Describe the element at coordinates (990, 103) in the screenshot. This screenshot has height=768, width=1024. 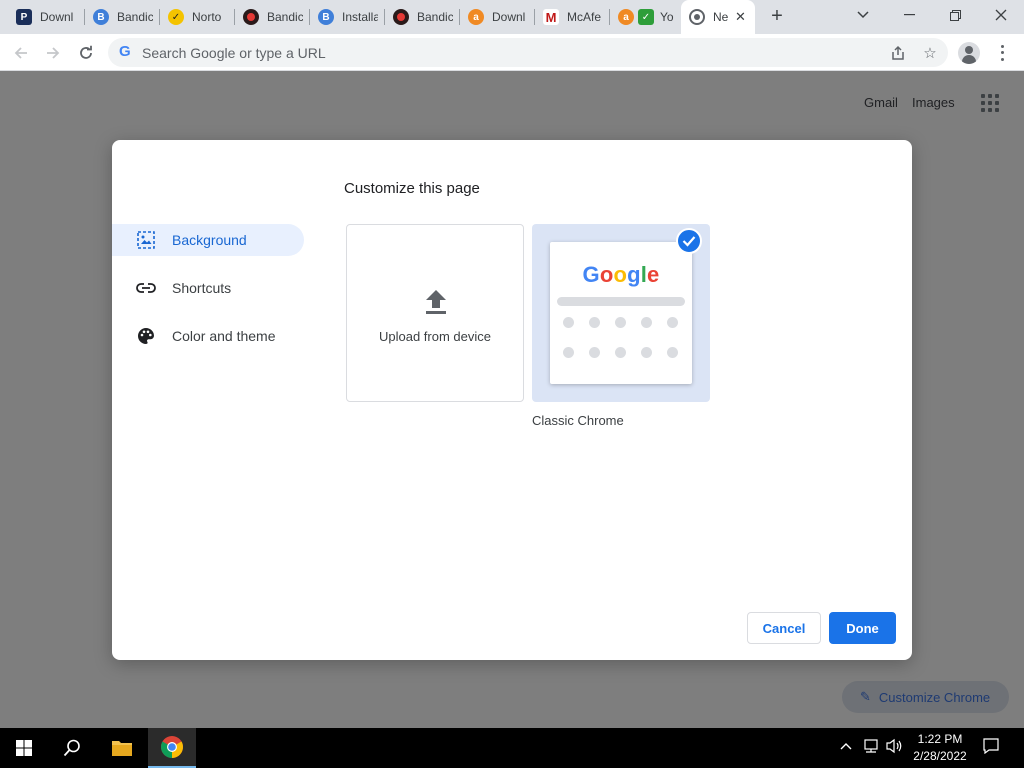
I see `apps-grid-icon` at that location.